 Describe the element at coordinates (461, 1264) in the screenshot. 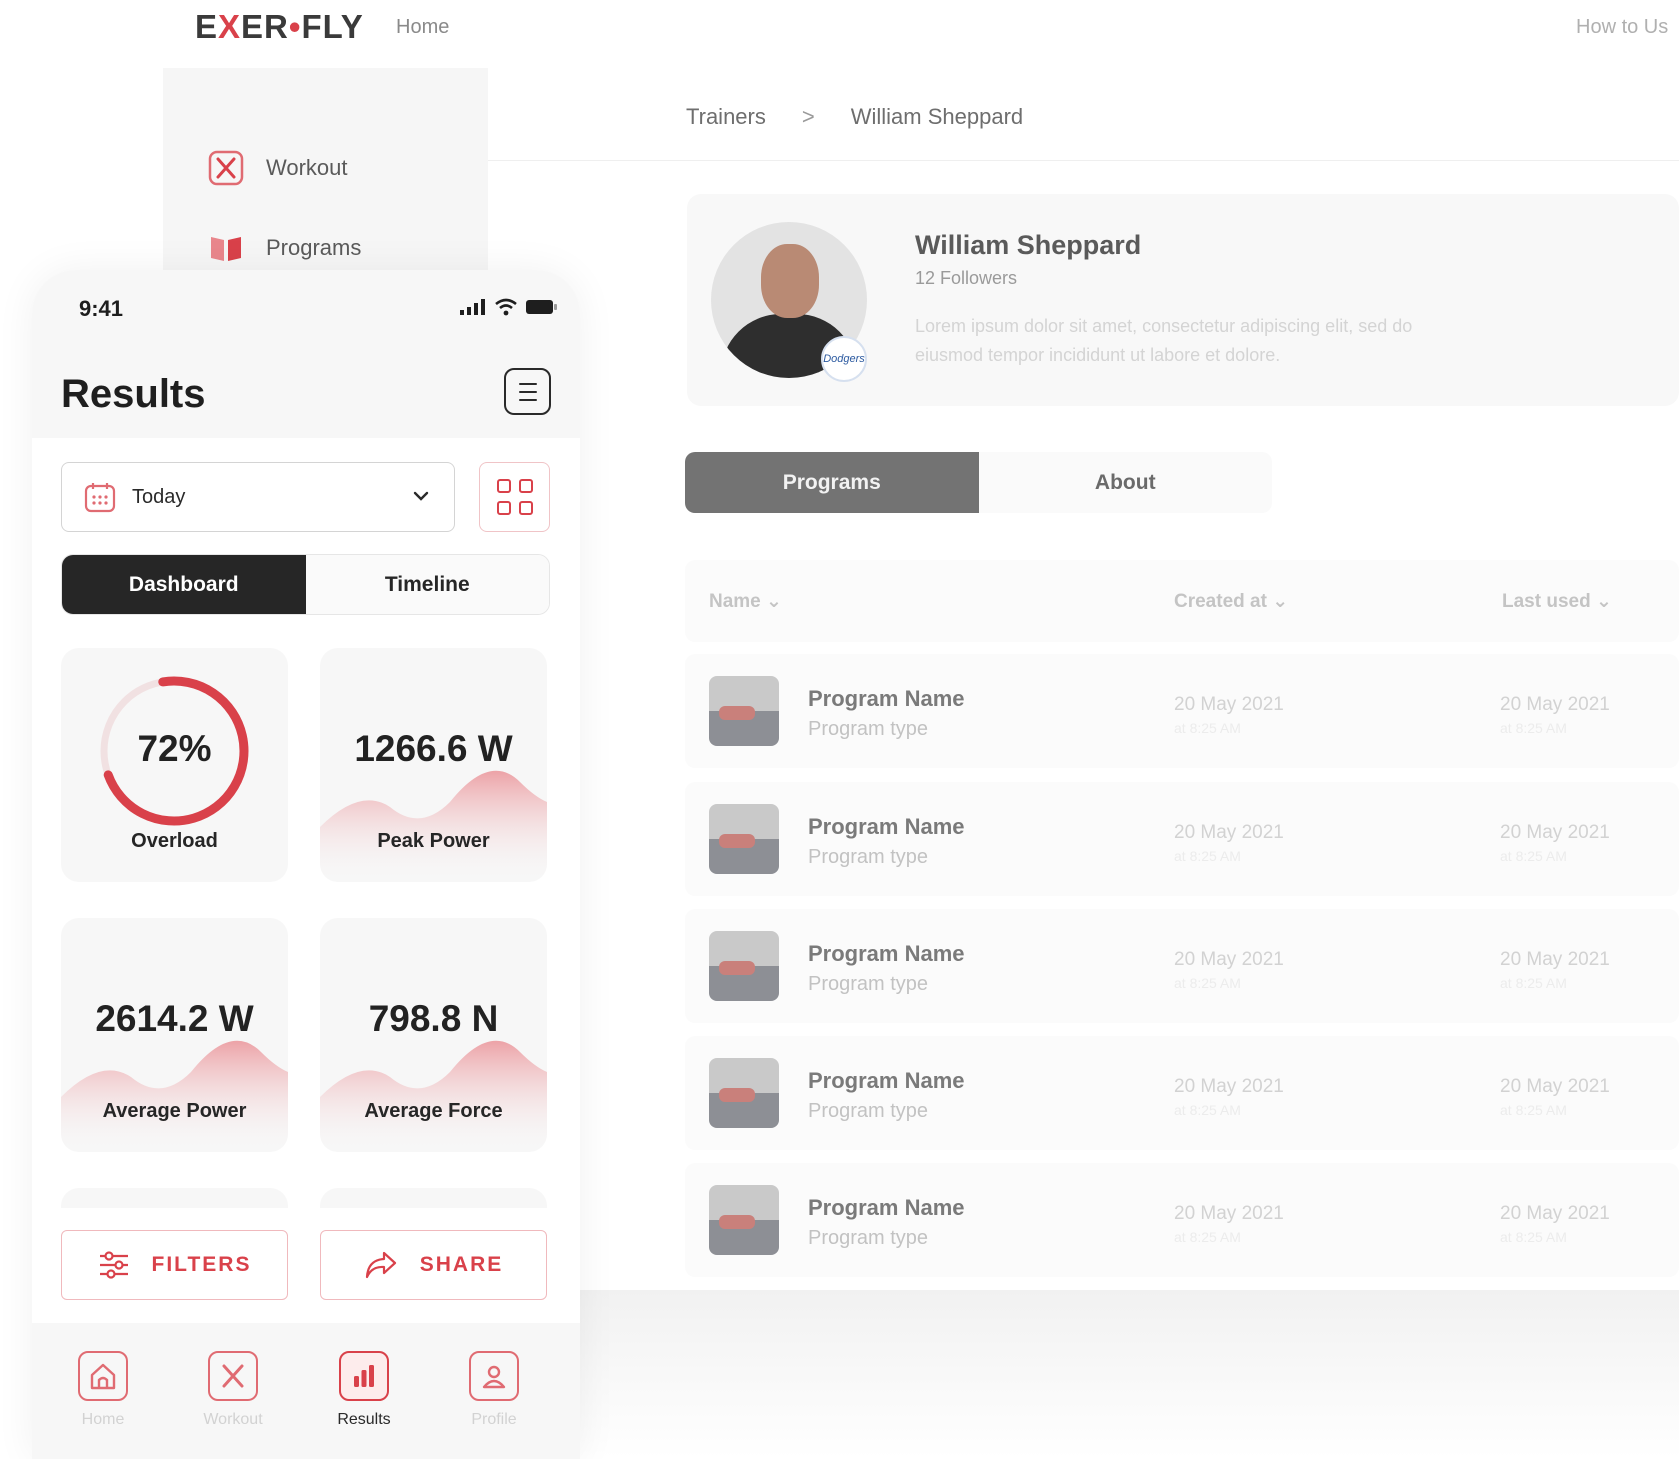

I see `share-label: SHARE` at that location.